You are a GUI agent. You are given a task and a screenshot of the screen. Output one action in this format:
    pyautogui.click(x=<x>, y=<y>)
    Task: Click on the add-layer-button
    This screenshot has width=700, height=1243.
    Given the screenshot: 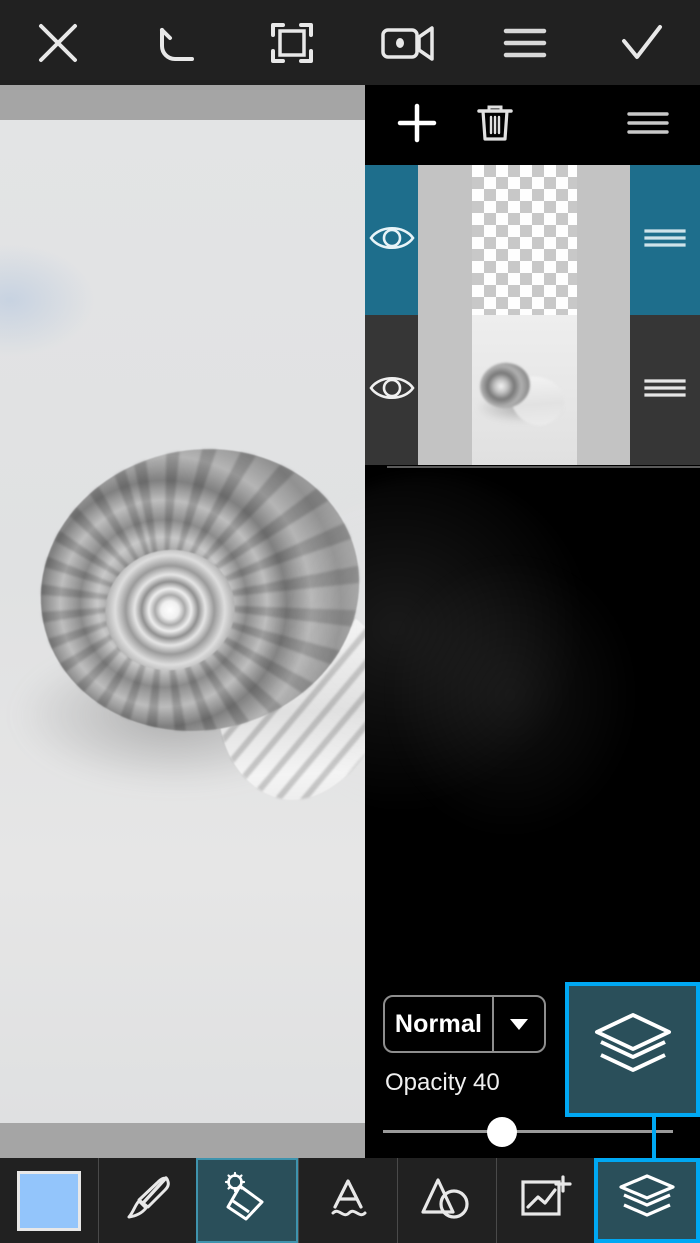 What is the action you would take?
    pyautogui.click(x=417, y=125)
    